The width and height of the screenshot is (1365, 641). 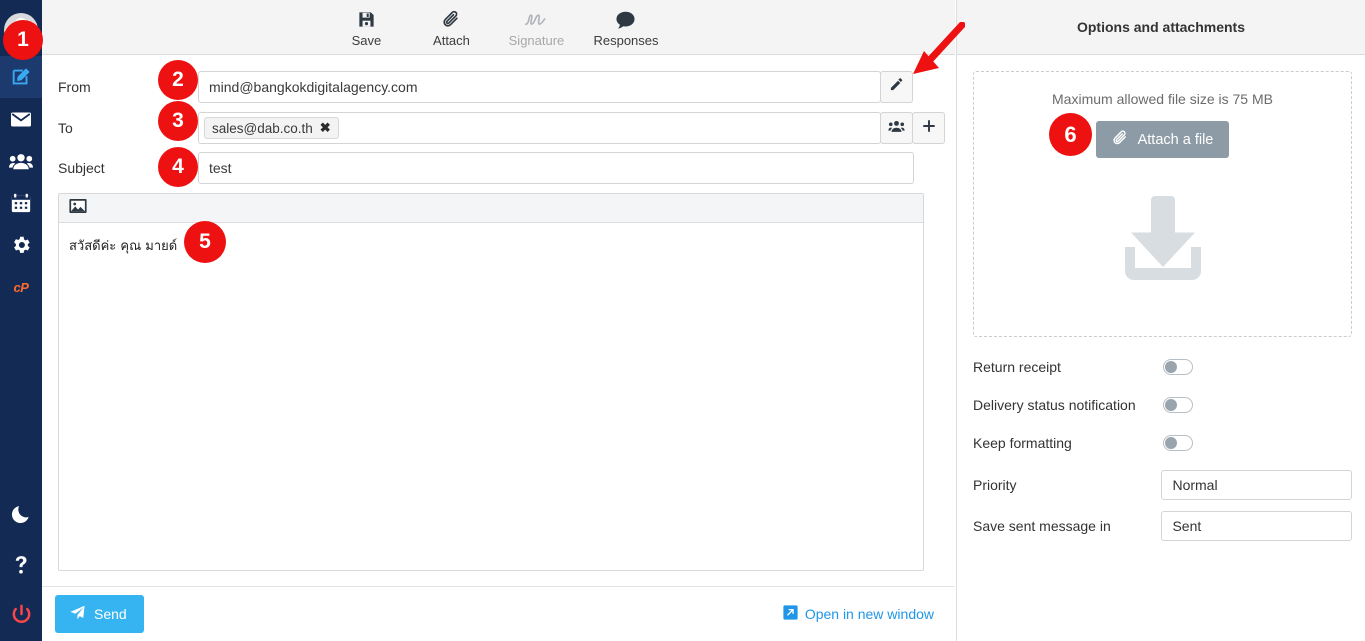 I want to click on floppy-disk-icon, so click(x=366, y=20).